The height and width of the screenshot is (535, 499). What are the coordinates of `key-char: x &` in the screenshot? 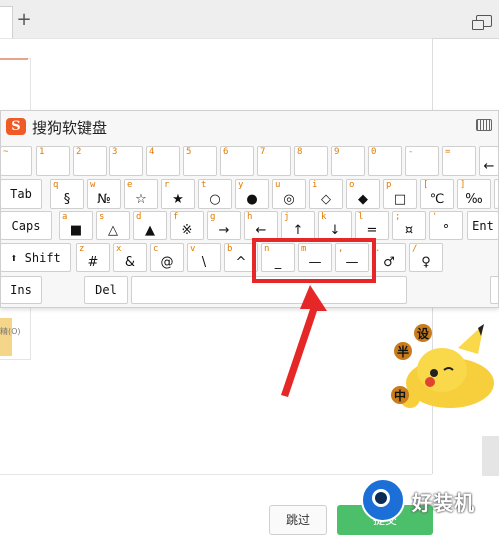 It's located at (130, 257).